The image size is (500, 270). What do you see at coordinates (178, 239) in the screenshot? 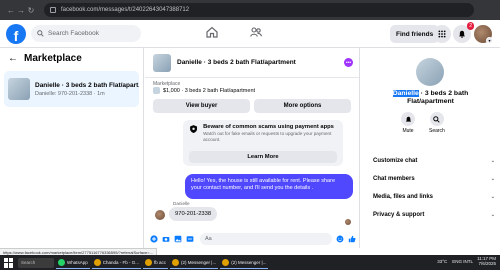
I see `image-icon` at bounding box center [178, 239].